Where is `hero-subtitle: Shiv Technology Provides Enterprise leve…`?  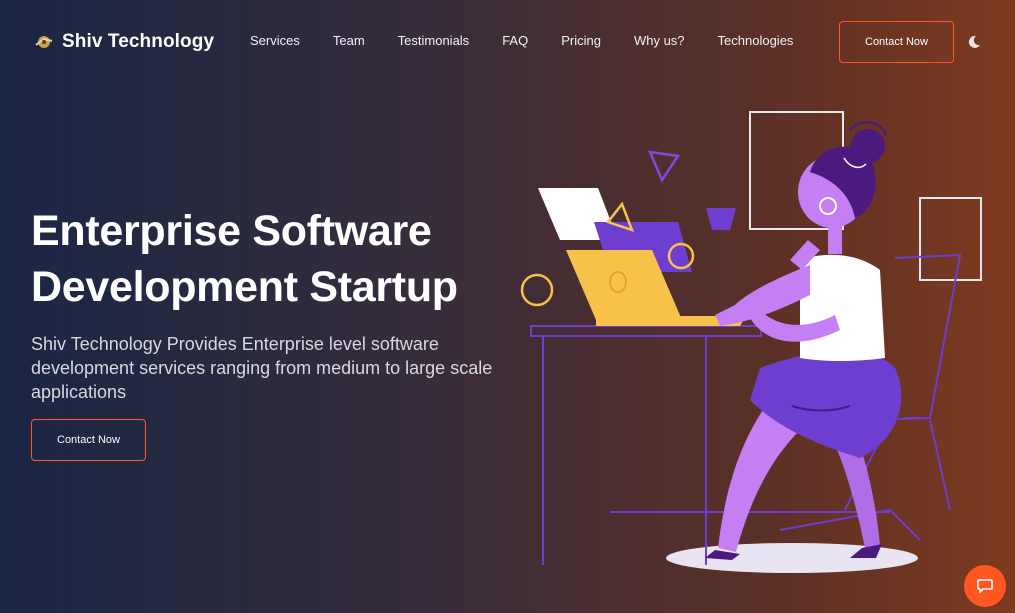
hero-subtitle: Shiv Technology Provides Enterprise leve… is located at coordinates (262, 368).